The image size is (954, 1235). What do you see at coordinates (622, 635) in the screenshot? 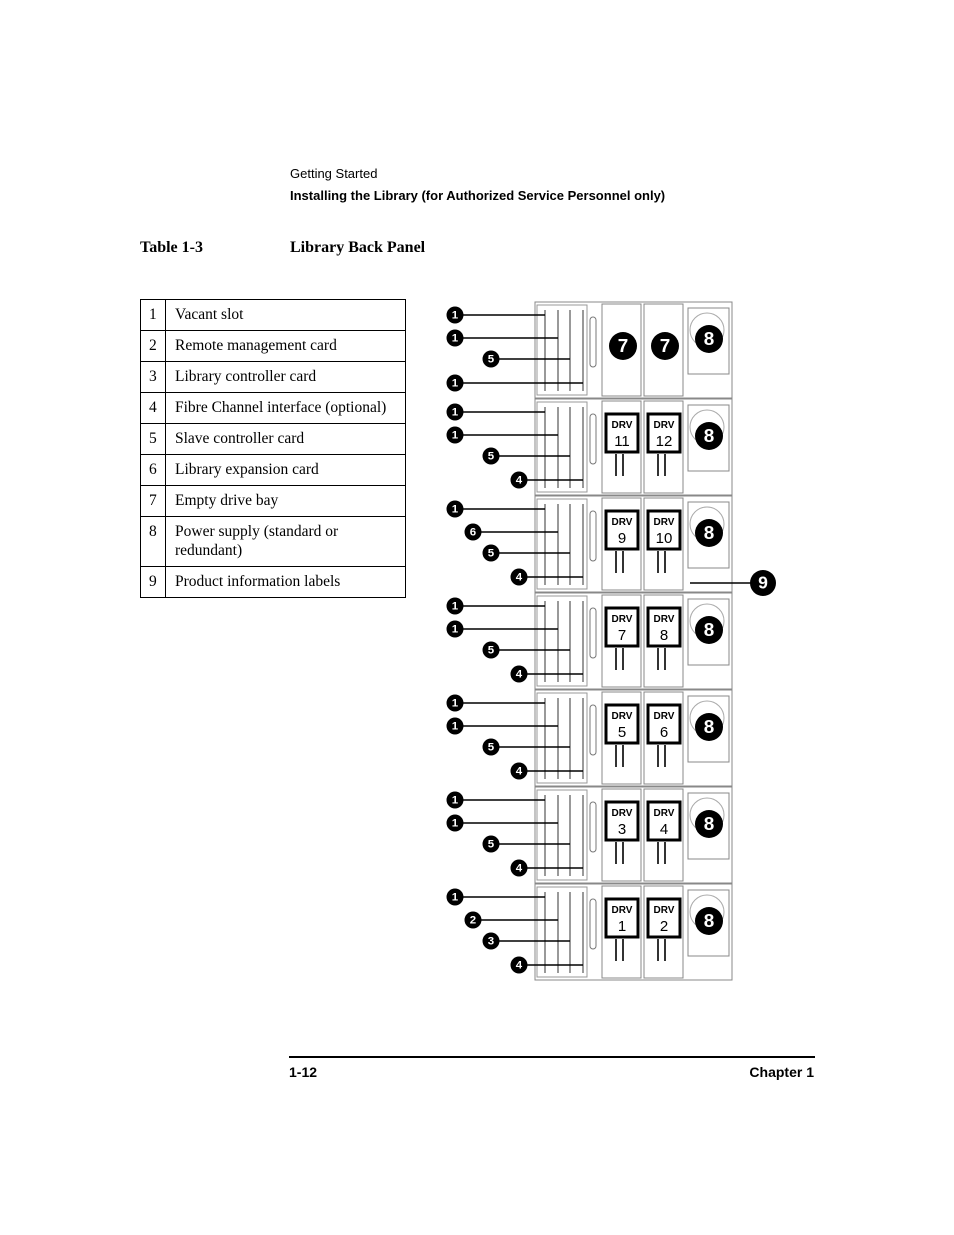
I see `drive-number: 7` at bounding box center [622, 635].